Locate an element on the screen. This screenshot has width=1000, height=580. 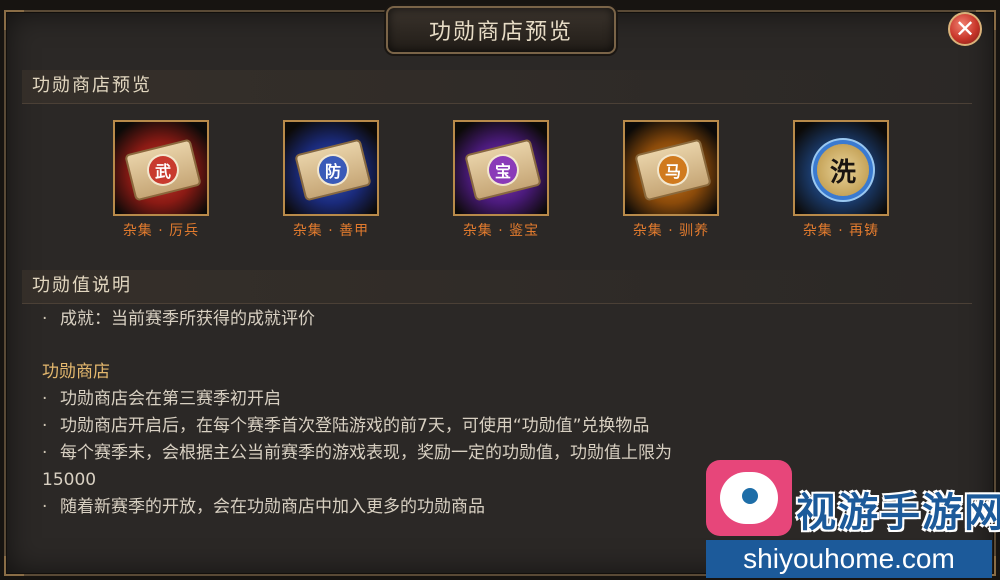
item-icon-weapon: 武 is located at coordinates (161, 168).